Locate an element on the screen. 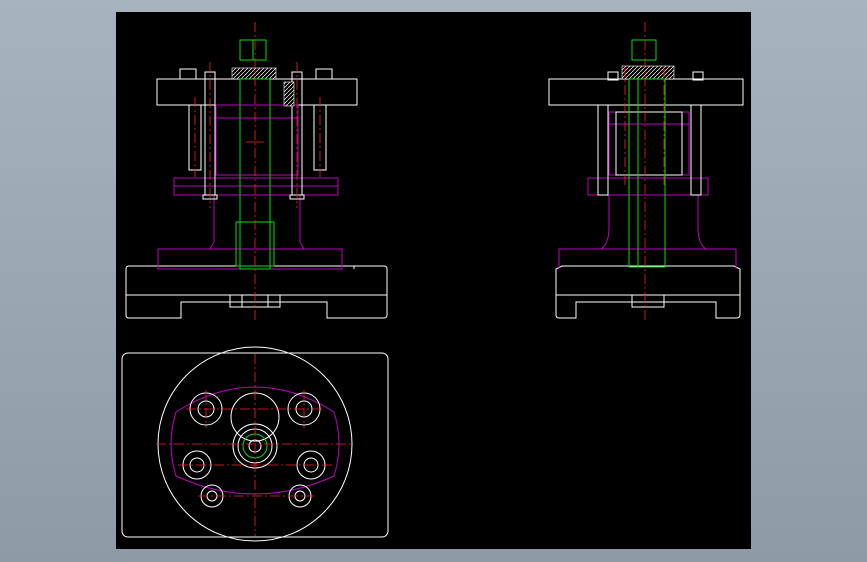  side-view is located at coordinates (646, 171).